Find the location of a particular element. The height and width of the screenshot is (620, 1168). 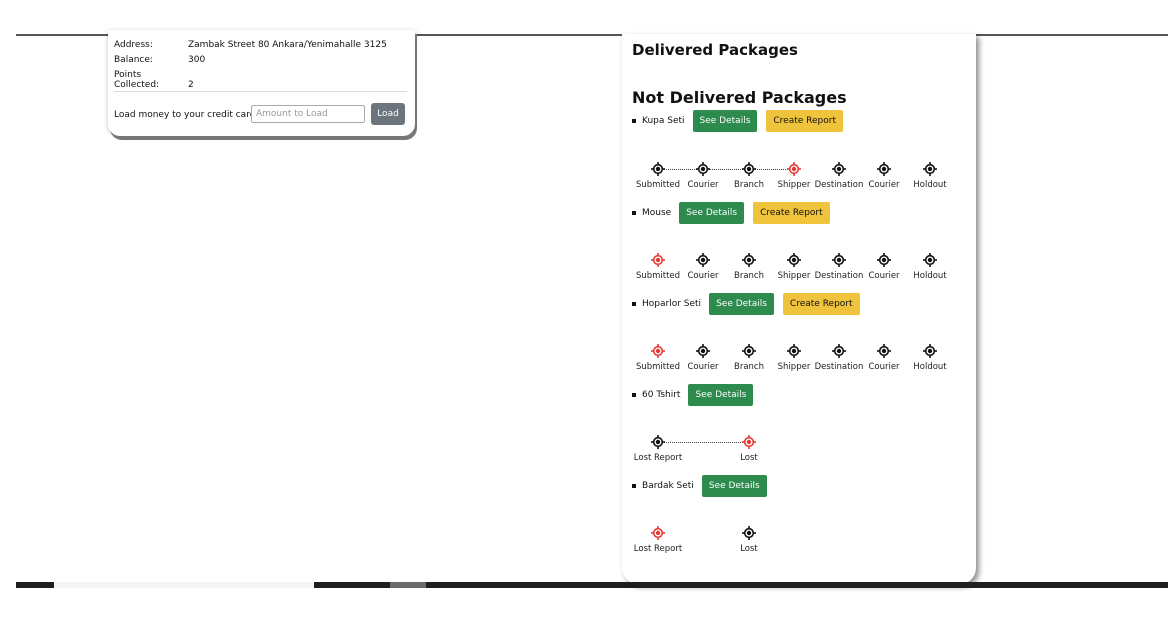

not-delivered-packages-title: Not Delivered Packages is located at coordinates (739, 97).